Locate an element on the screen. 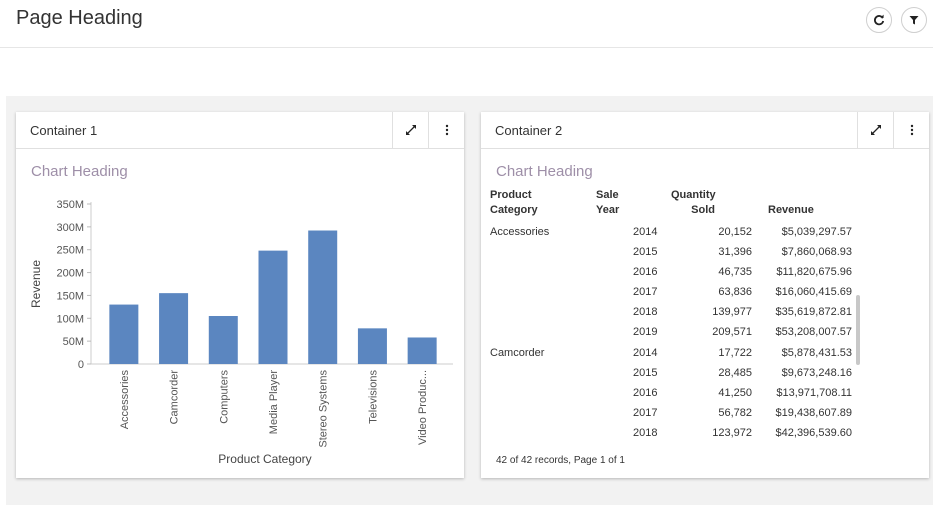 This screenshot has height=505, width=933. column-header-quantity: Quantity Sold is located at coordinates (693, 203).